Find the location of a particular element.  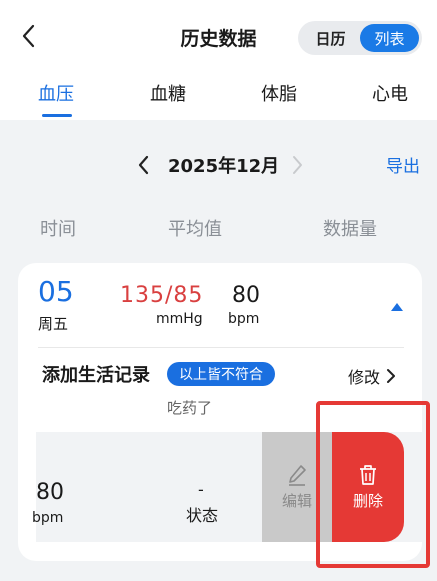

state-value: - is located at coordinates (201, 489).